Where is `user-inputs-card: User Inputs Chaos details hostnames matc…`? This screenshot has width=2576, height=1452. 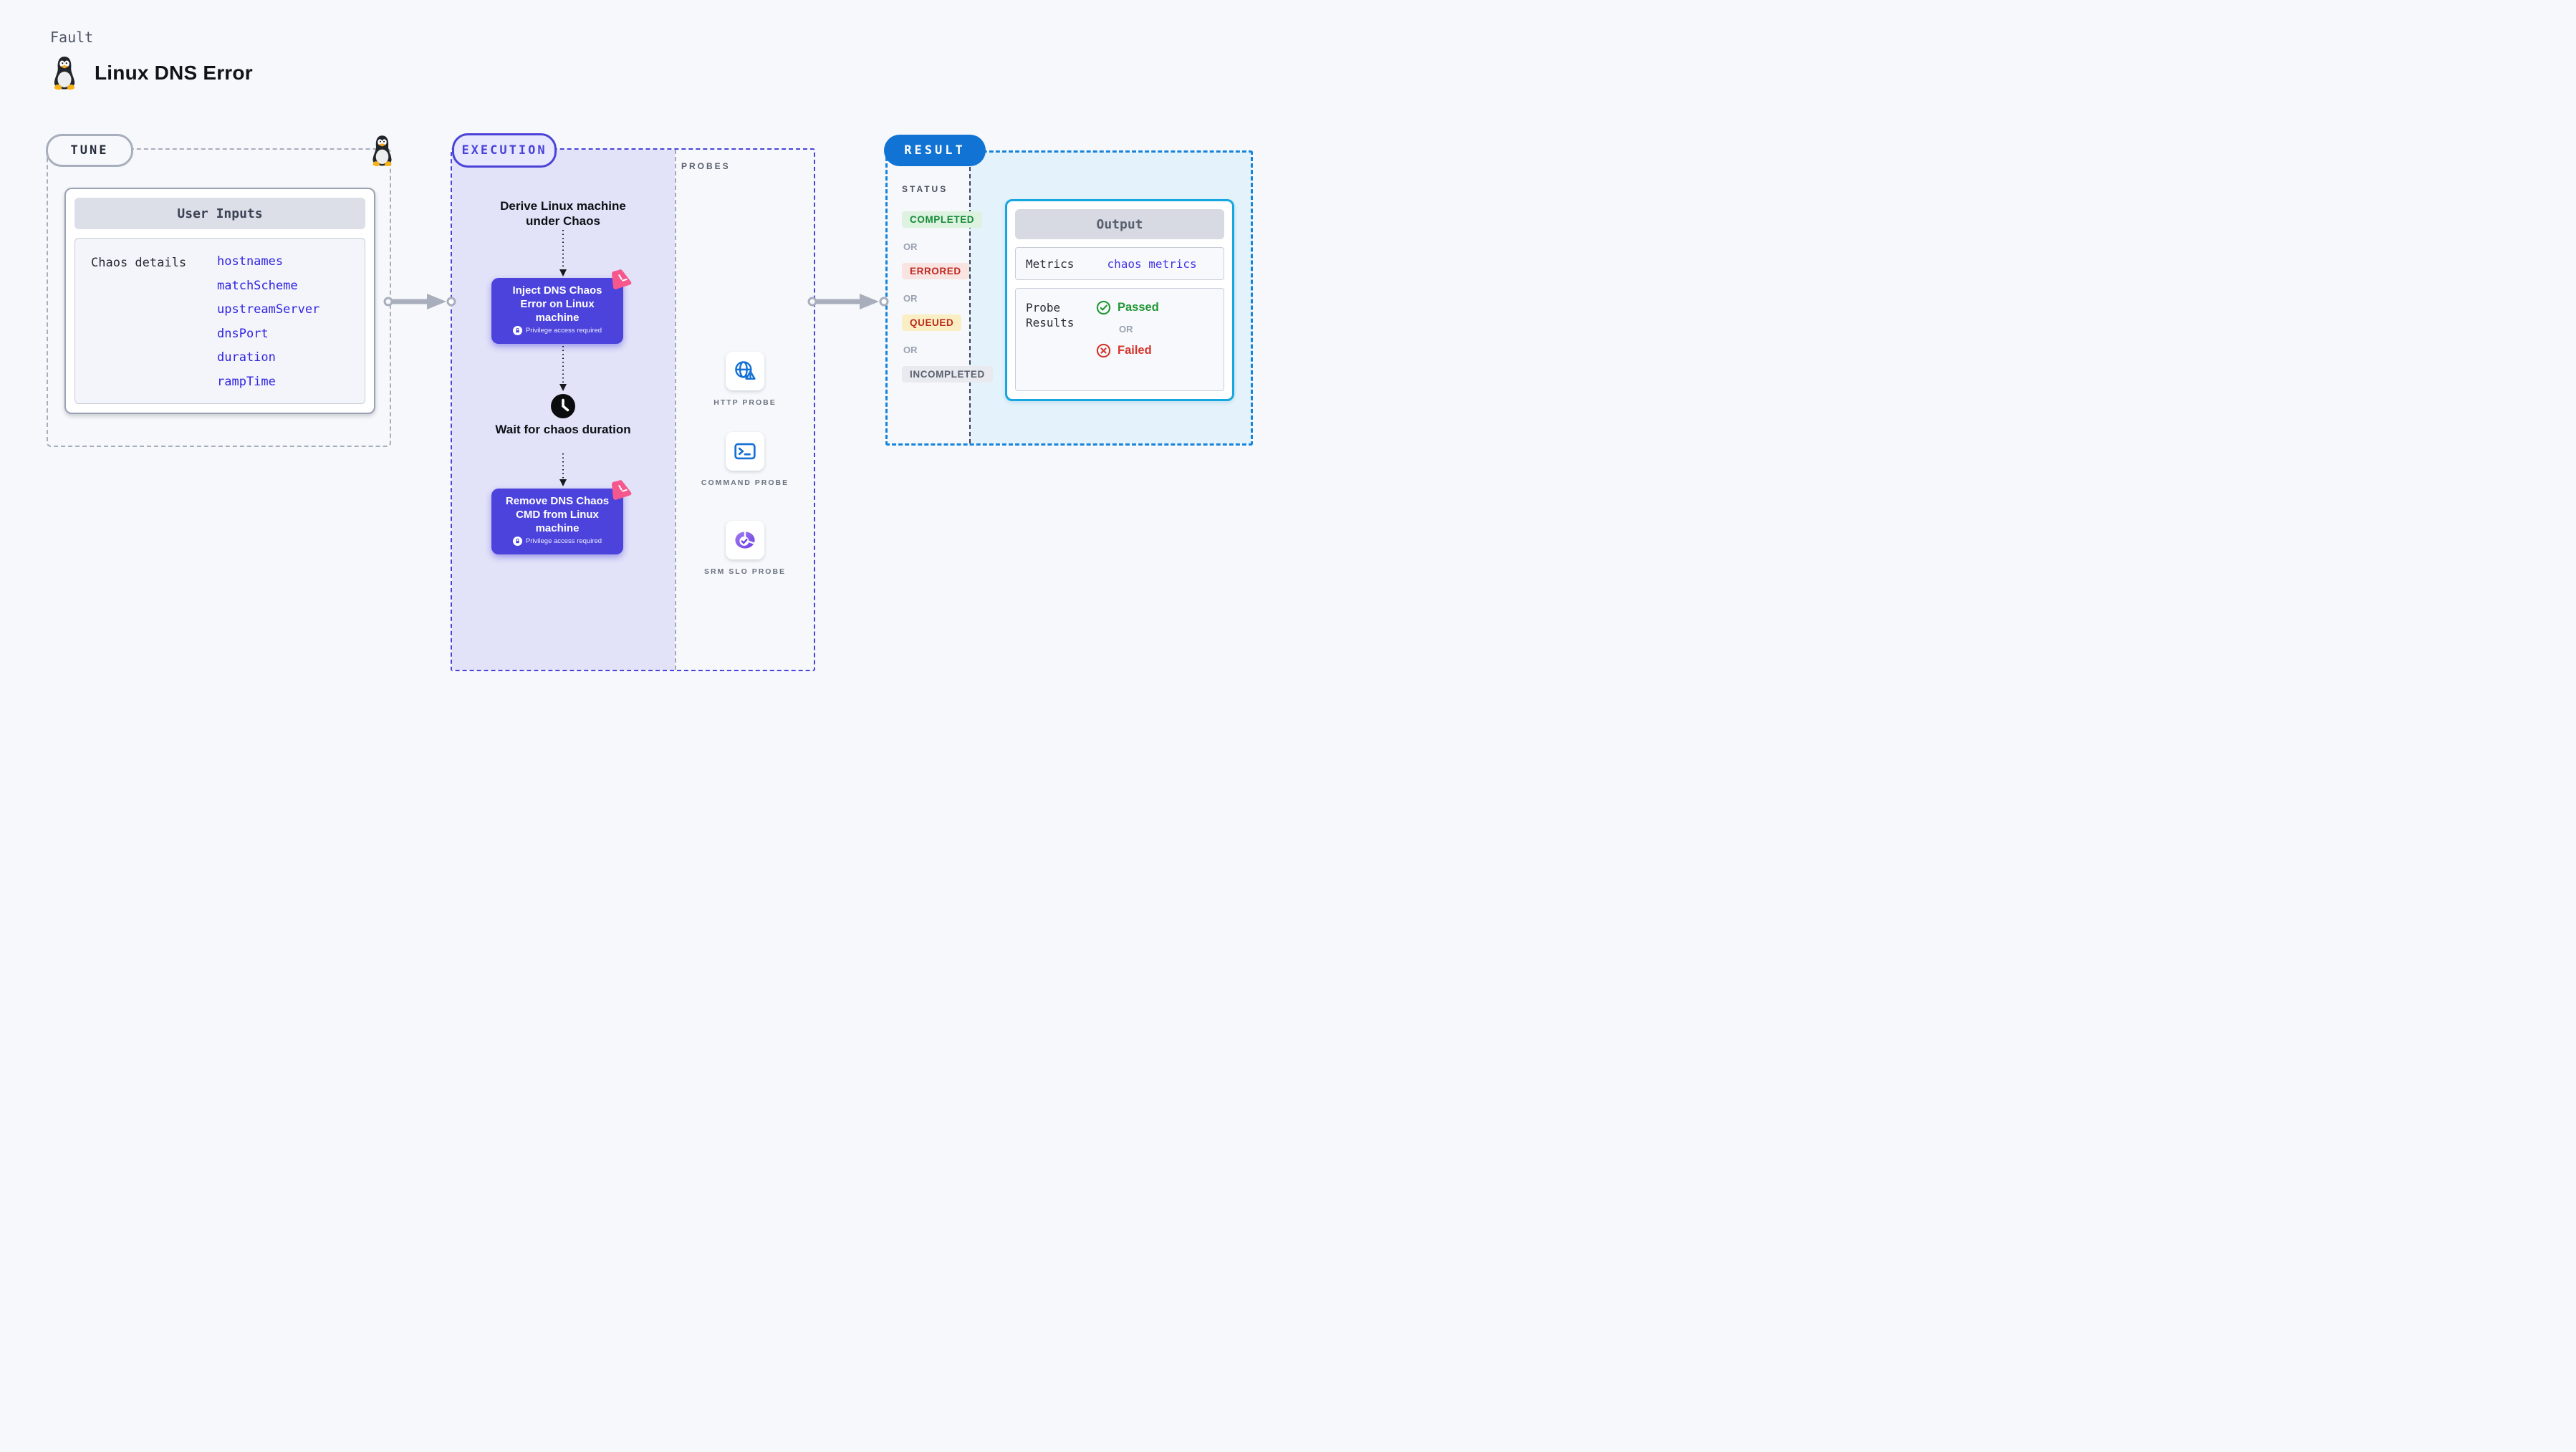
user-inputs-card: User Inputs Chaos details hostnames matc… is located at coordinates (220, 301).